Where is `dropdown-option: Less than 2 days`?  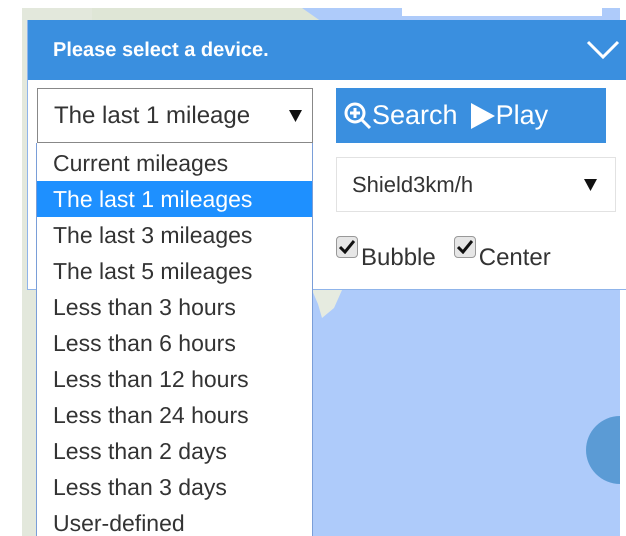
dropdown-option: Less than 2 days is located at coordinates (174, 451).